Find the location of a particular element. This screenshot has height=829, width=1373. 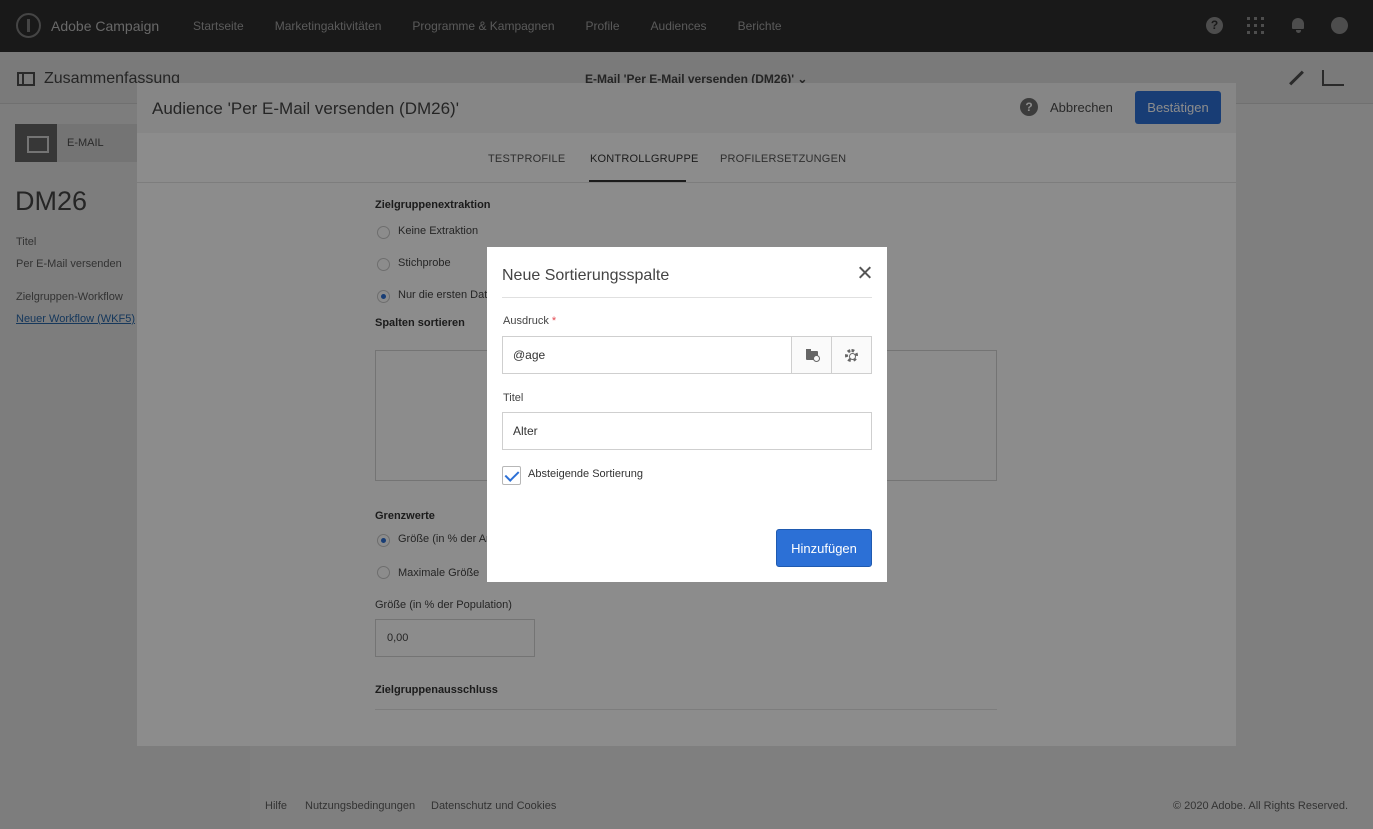

gear-icon is located at coordinates (851, 355).